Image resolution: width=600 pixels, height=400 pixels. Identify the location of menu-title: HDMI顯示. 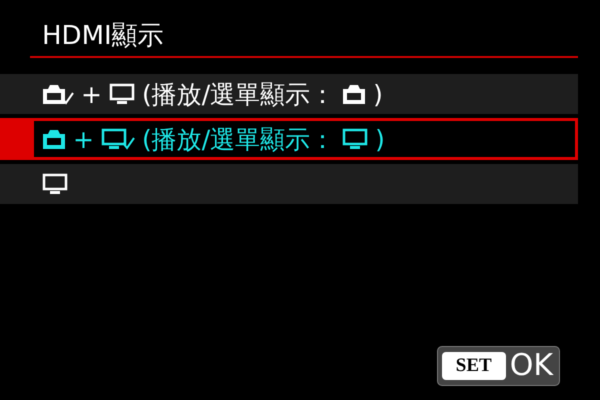
(103, 36).